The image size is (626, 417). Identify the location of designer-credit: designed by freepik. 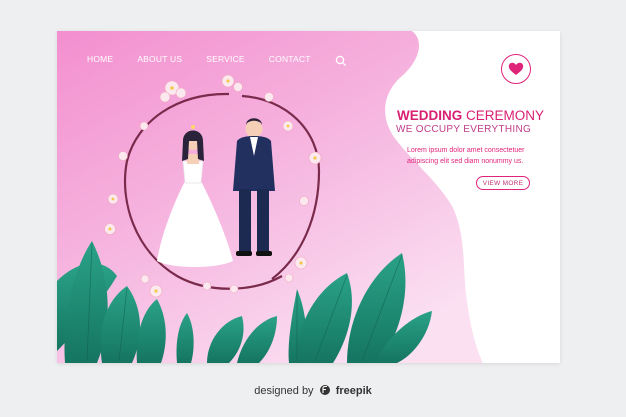
(313, 390).